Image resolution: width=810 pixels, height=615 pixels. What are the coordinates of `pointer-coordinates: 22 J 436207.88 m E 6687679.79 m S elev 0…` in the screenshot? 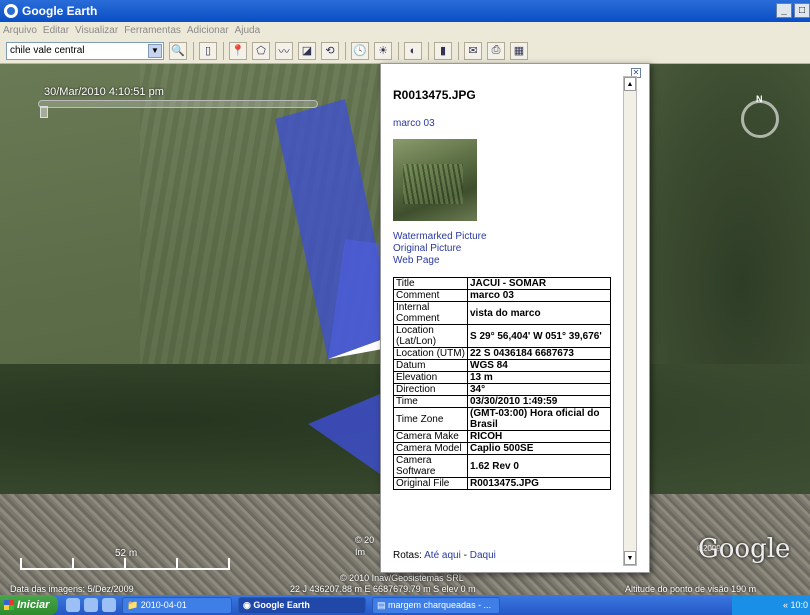 It's located at (383, 589).